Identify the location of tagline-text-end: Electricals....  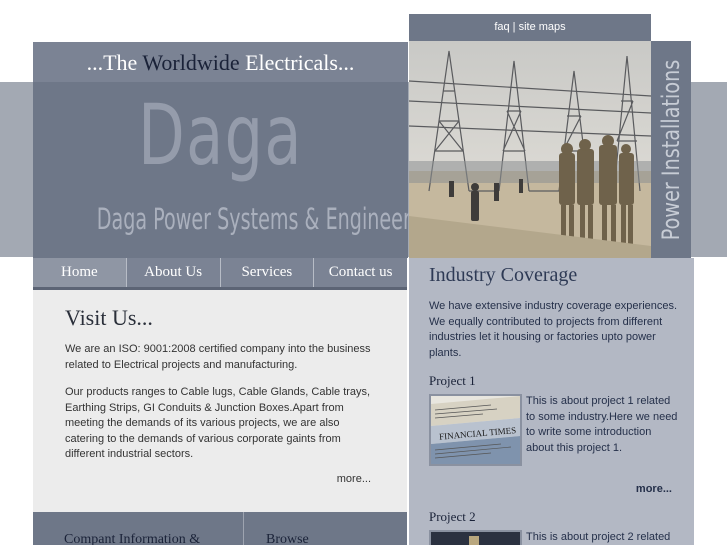
(297, 62).